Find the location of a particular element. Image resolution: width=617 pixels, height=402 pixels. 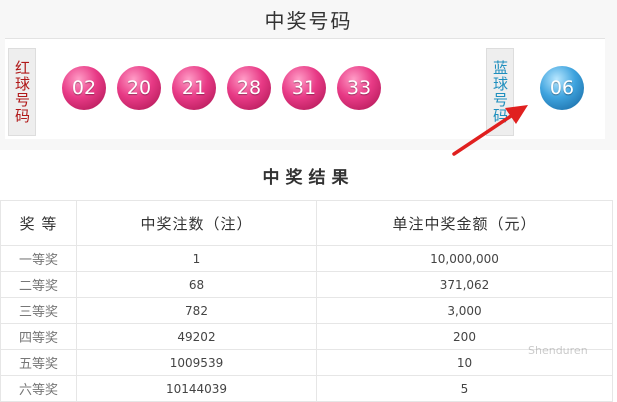

prize-amount: 371,062 is located at coordinates (464, 284).